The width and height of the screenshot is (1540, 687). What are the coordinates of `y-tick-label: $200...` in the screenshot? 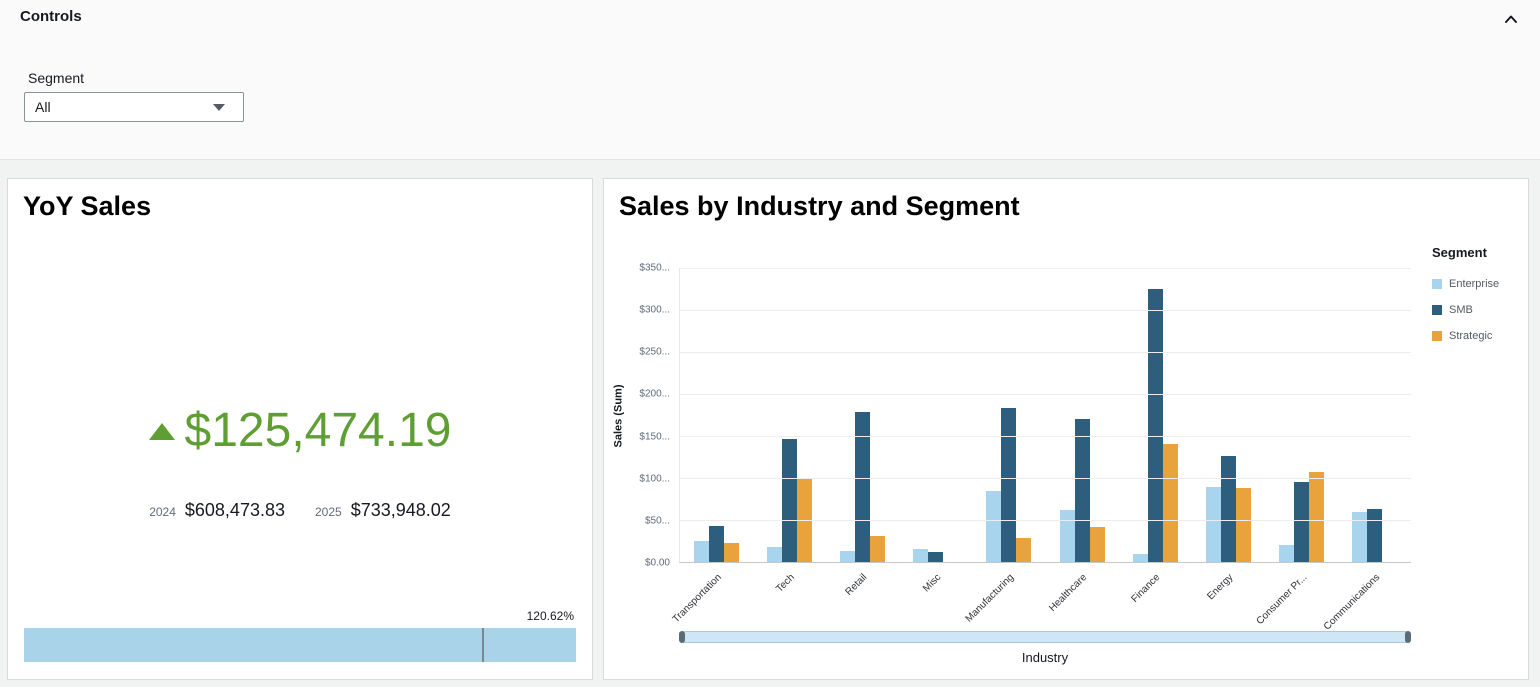 It's located at (654, 394).